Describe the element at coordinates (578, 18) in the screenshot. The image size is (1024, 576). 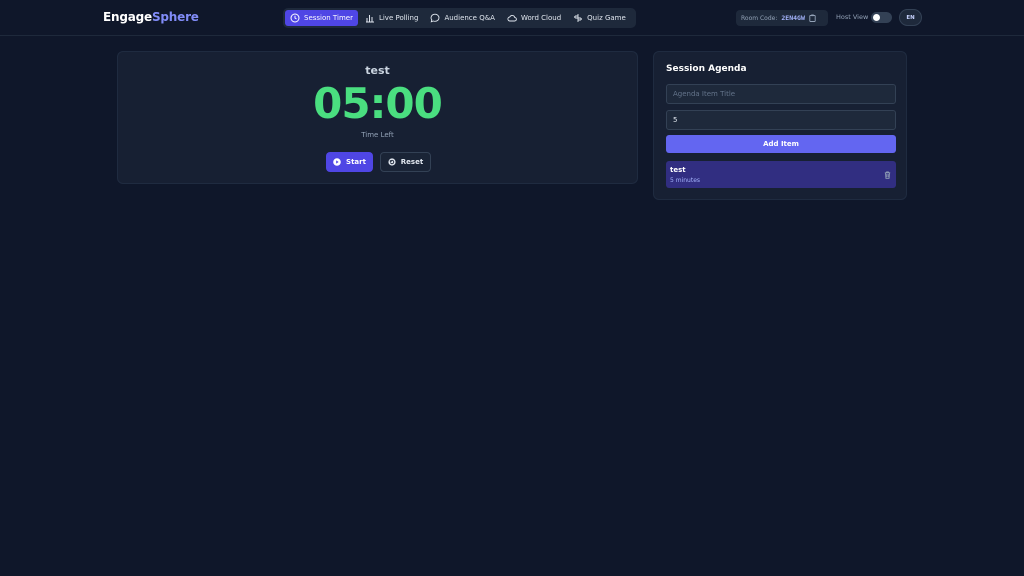
I see `quiz-icon` at that location.